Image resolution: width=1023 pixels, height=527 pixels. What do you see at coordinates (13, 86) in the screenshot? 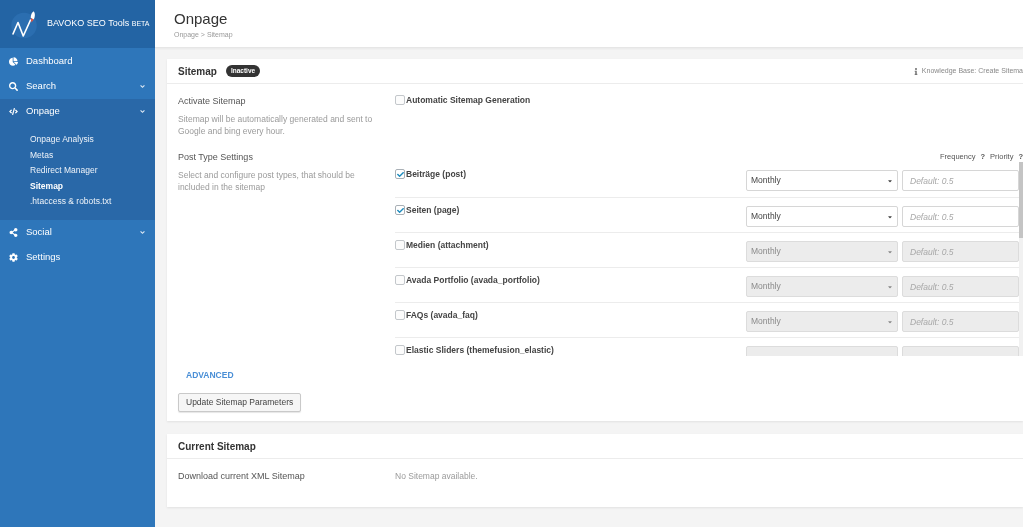
I see `search-icon` at bounding box center [13, 86].